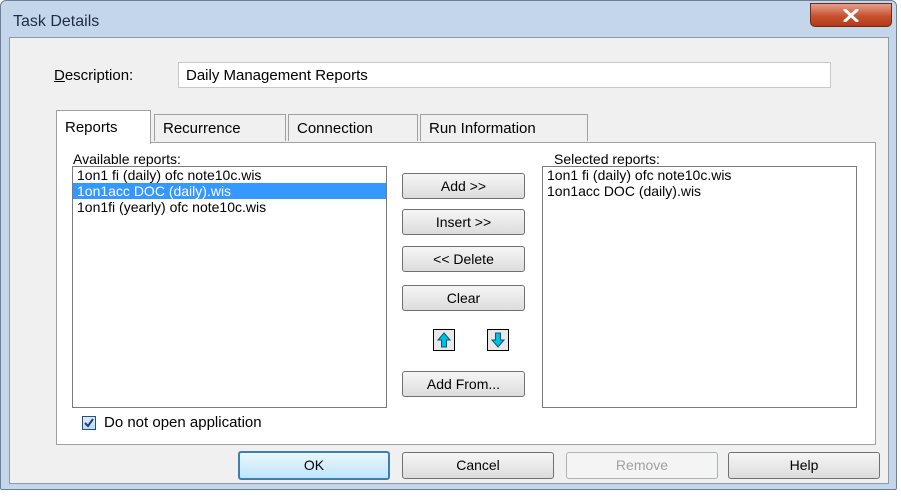 This screenshot has height=499, width=901. Describe the element at coordinates (229, 191) in the screenshot. I see `available-report-item-selected: 1on1acc DOC (daily).wis` at that location.